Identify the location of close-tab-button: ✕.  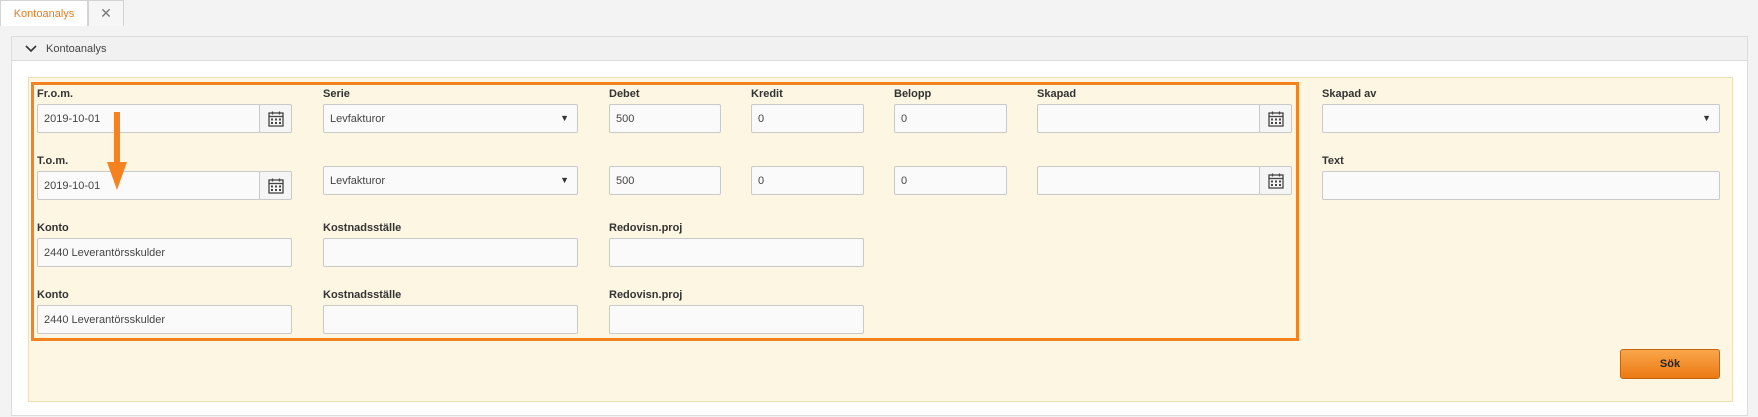
(106, 13).